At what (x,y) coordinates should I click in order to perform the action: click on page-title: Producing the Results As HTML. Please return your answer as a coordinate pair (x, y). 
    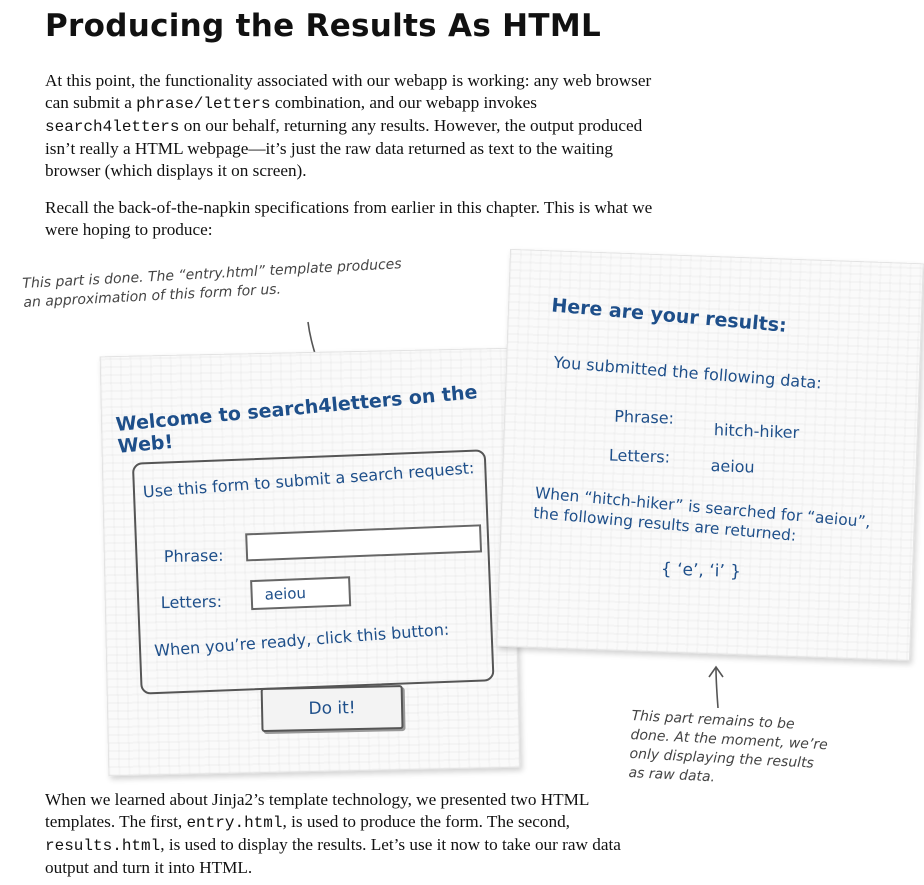
    Looking at the image, I should click on (323, 26).